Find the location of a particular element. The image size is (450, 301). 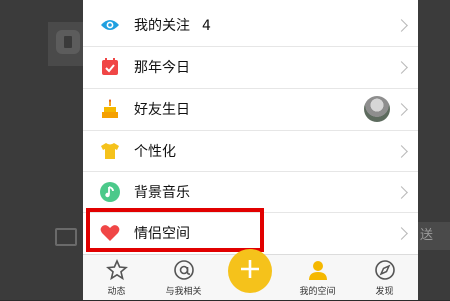

tab-mentions: 与我相关 is located at coordinates (183, 278).